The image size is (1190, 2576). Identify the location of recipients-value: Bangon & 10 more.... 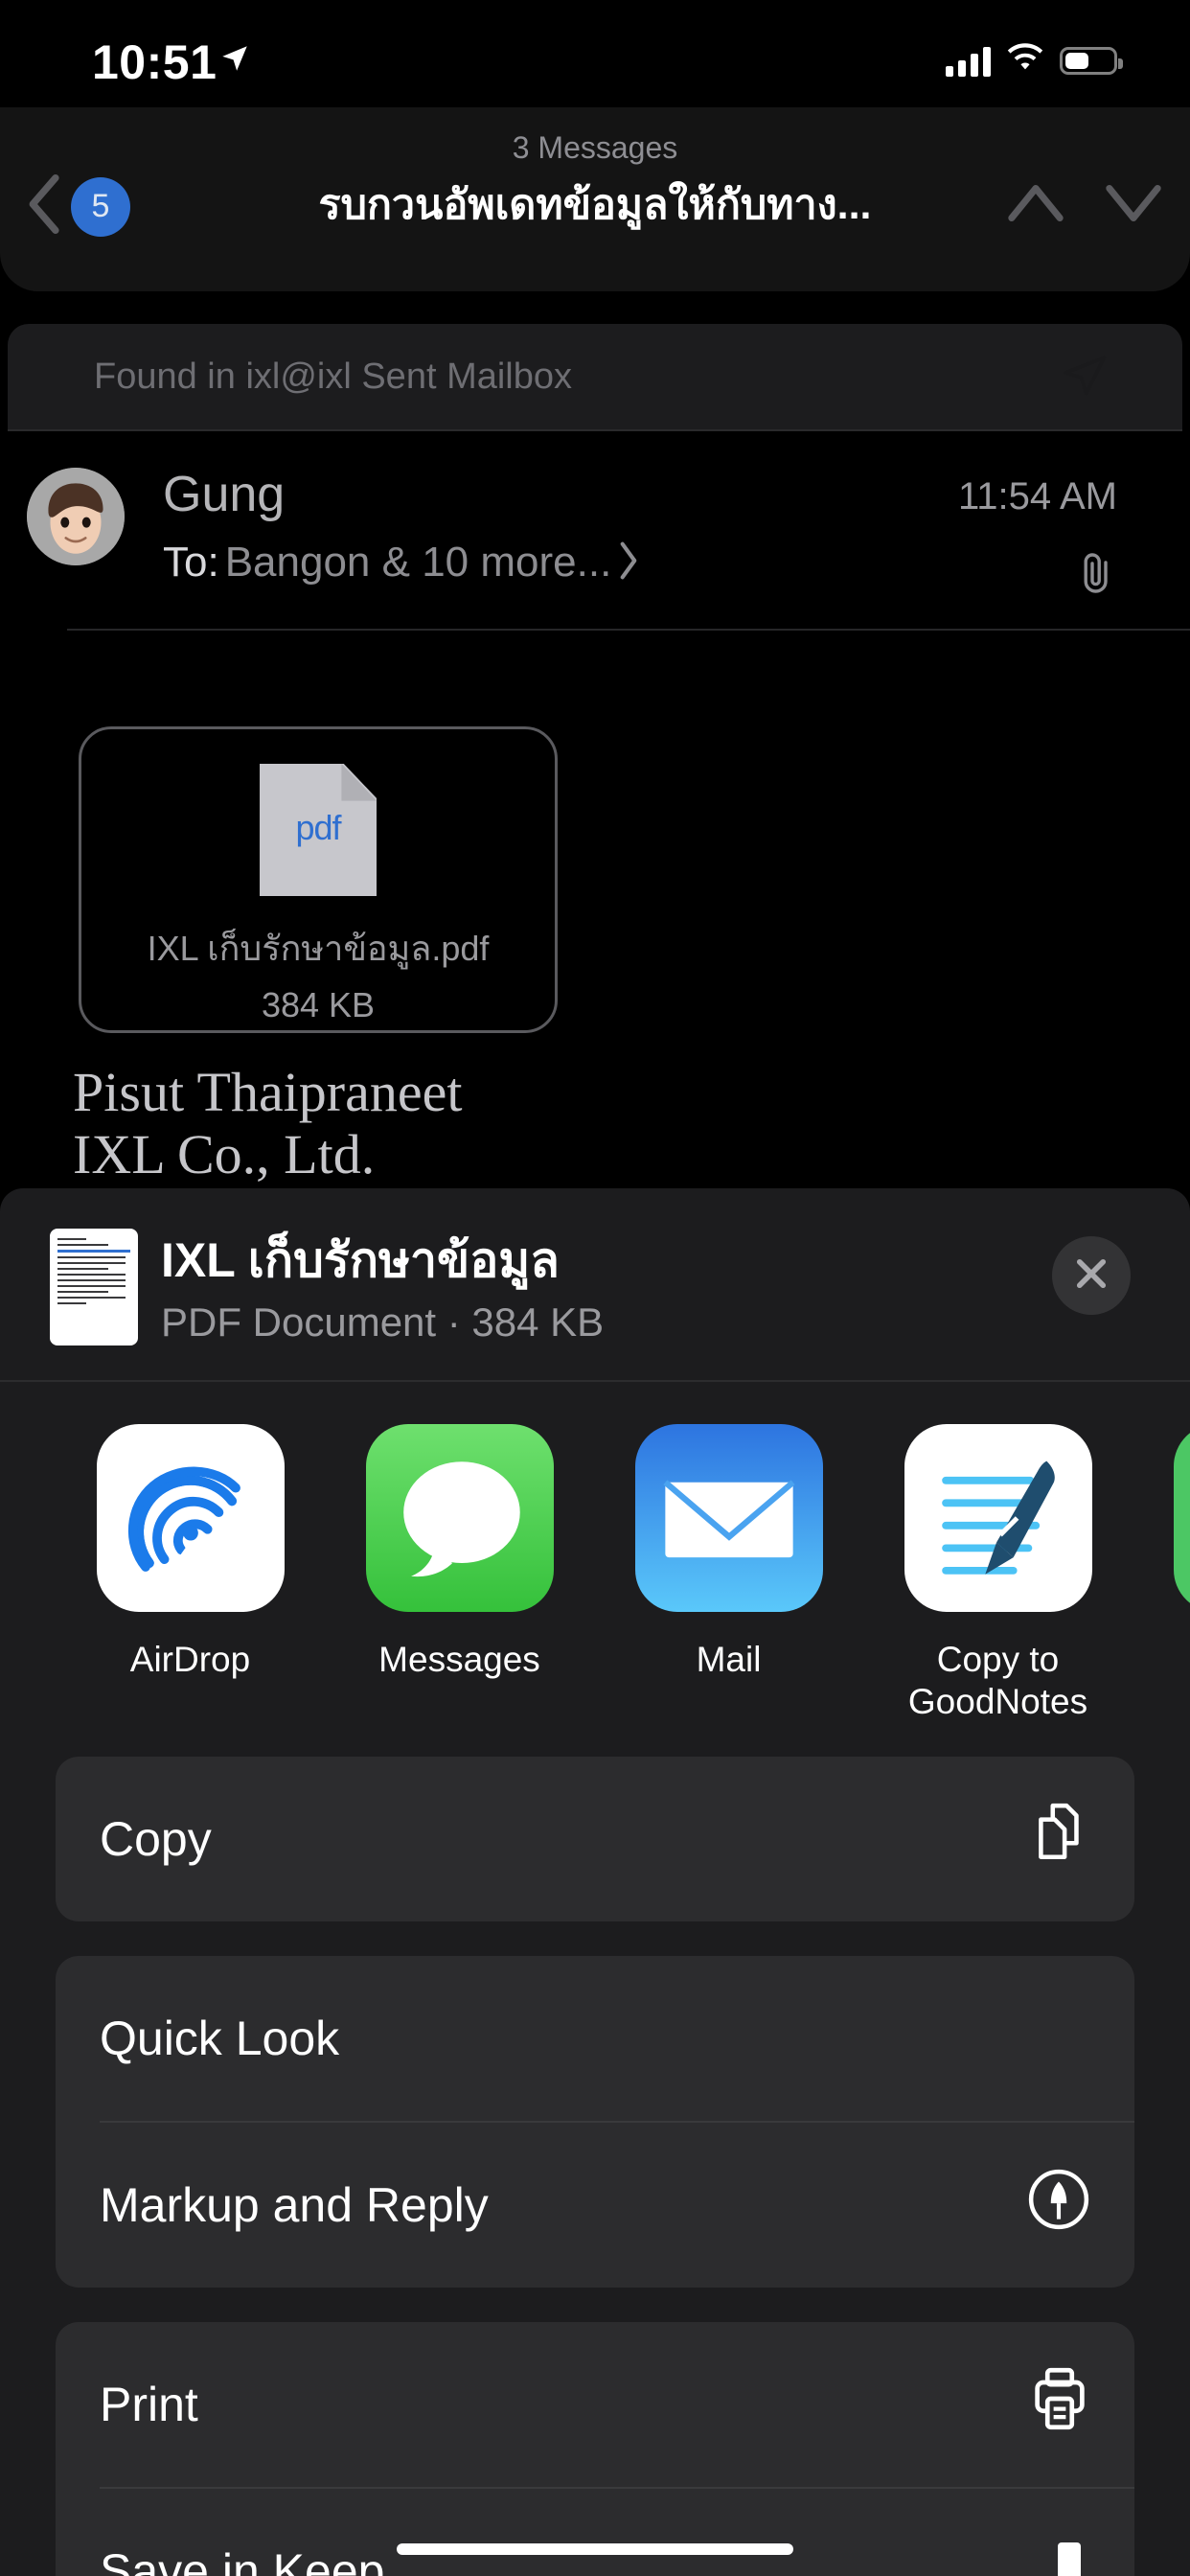
(418, 562).